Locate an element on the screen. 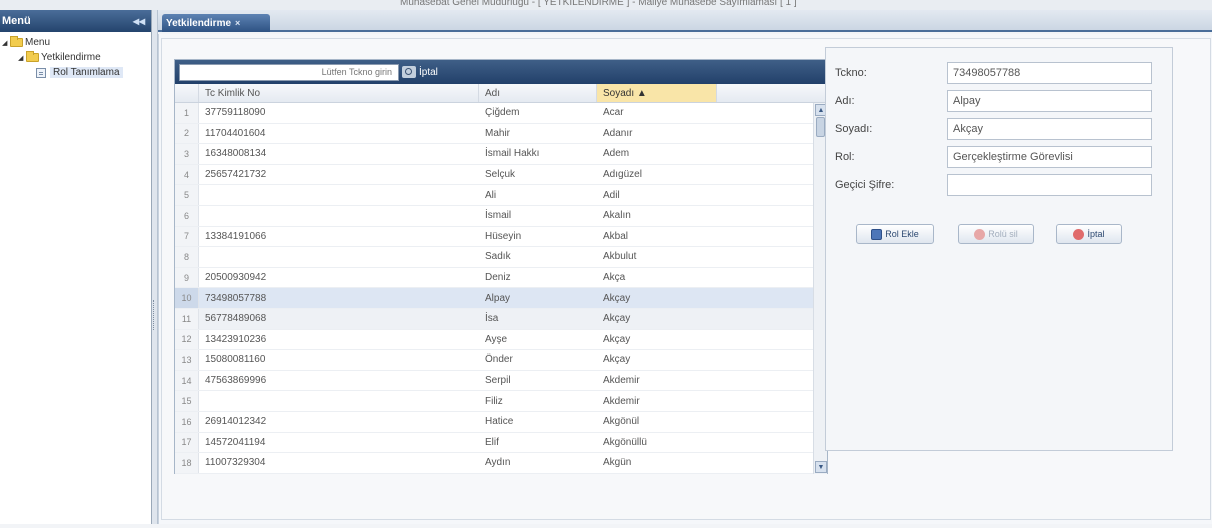 This screenshot has width=1212, height=528. table-row: 17 14572041194 Elif Akgönüllü is located at coordinates (495, 443).